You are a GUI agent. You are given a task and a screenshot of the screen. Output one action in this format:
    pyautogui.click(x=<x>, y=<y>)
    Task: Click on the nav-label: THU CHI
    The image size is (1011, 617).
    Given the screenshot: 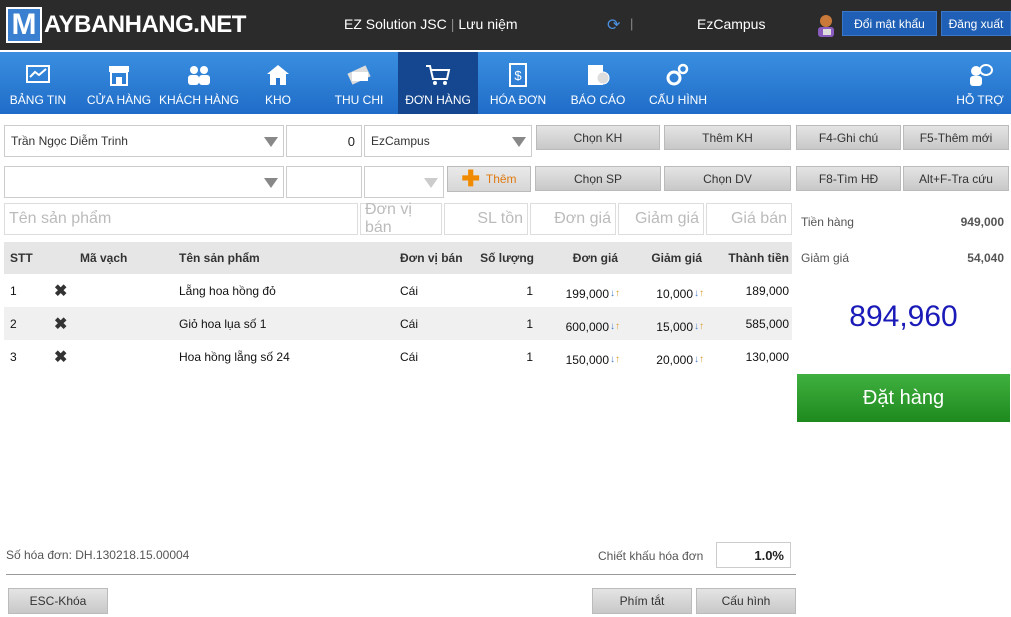 What is the action you would take?
    pyautogui.click(x=359, y=100)
    